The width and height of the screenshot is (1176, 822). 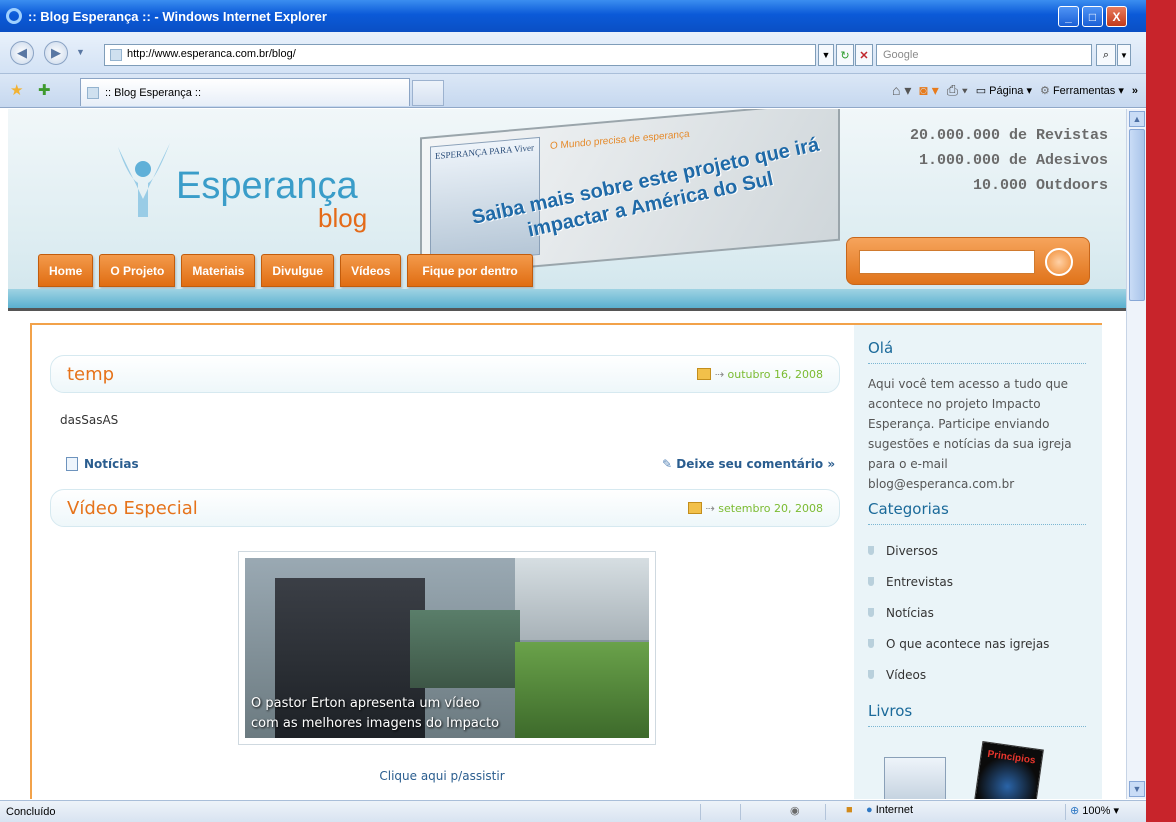 What do you see at coordinates (984, 55) in the screenshot?
I see `search-input: Google` at bounding box center [984, 55].